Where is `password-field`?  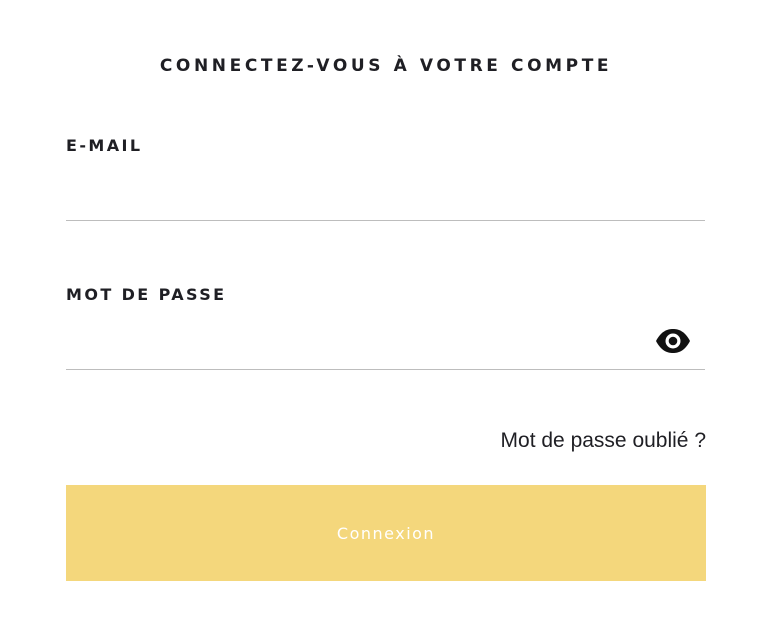 password-field is located at coordinates (385, 350).